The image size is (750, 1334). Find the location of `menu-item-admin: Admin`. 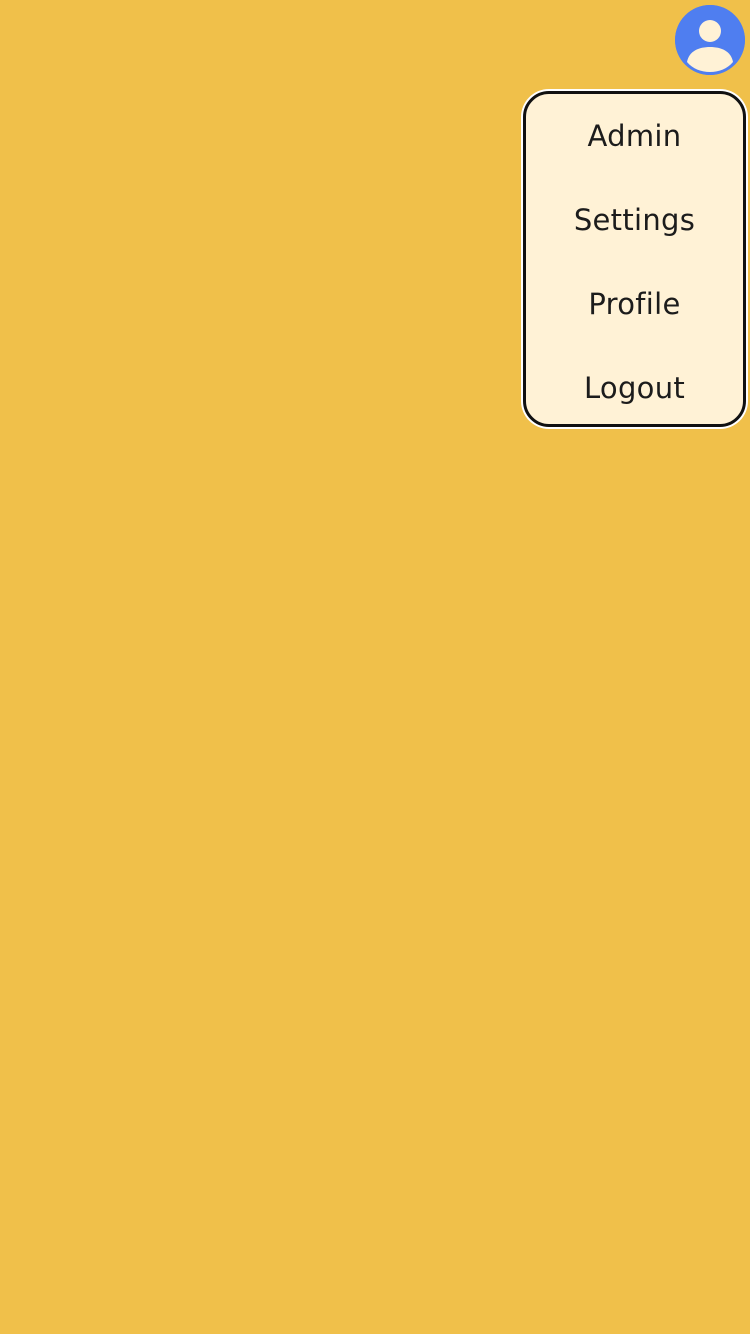

menu-item-admin: Admin is located at coordinates (634, 136).